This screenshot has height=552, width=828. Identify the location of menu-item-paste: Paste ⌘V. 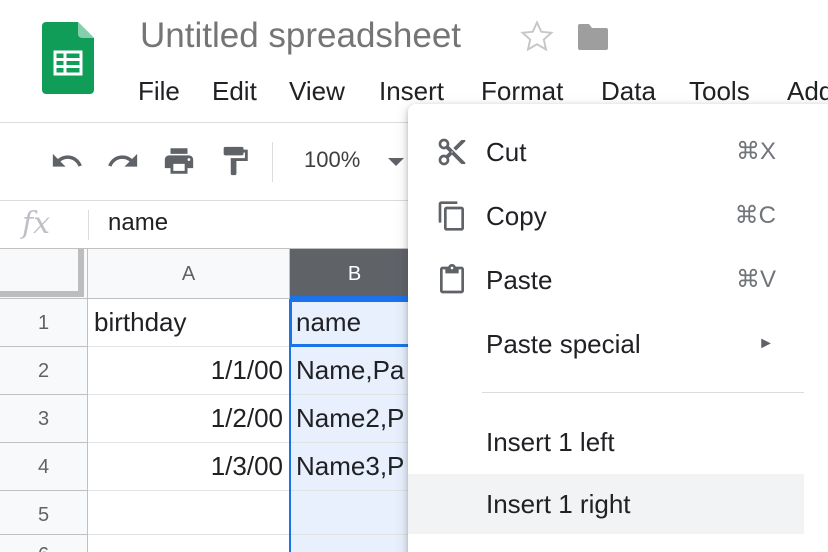
(606, 280).